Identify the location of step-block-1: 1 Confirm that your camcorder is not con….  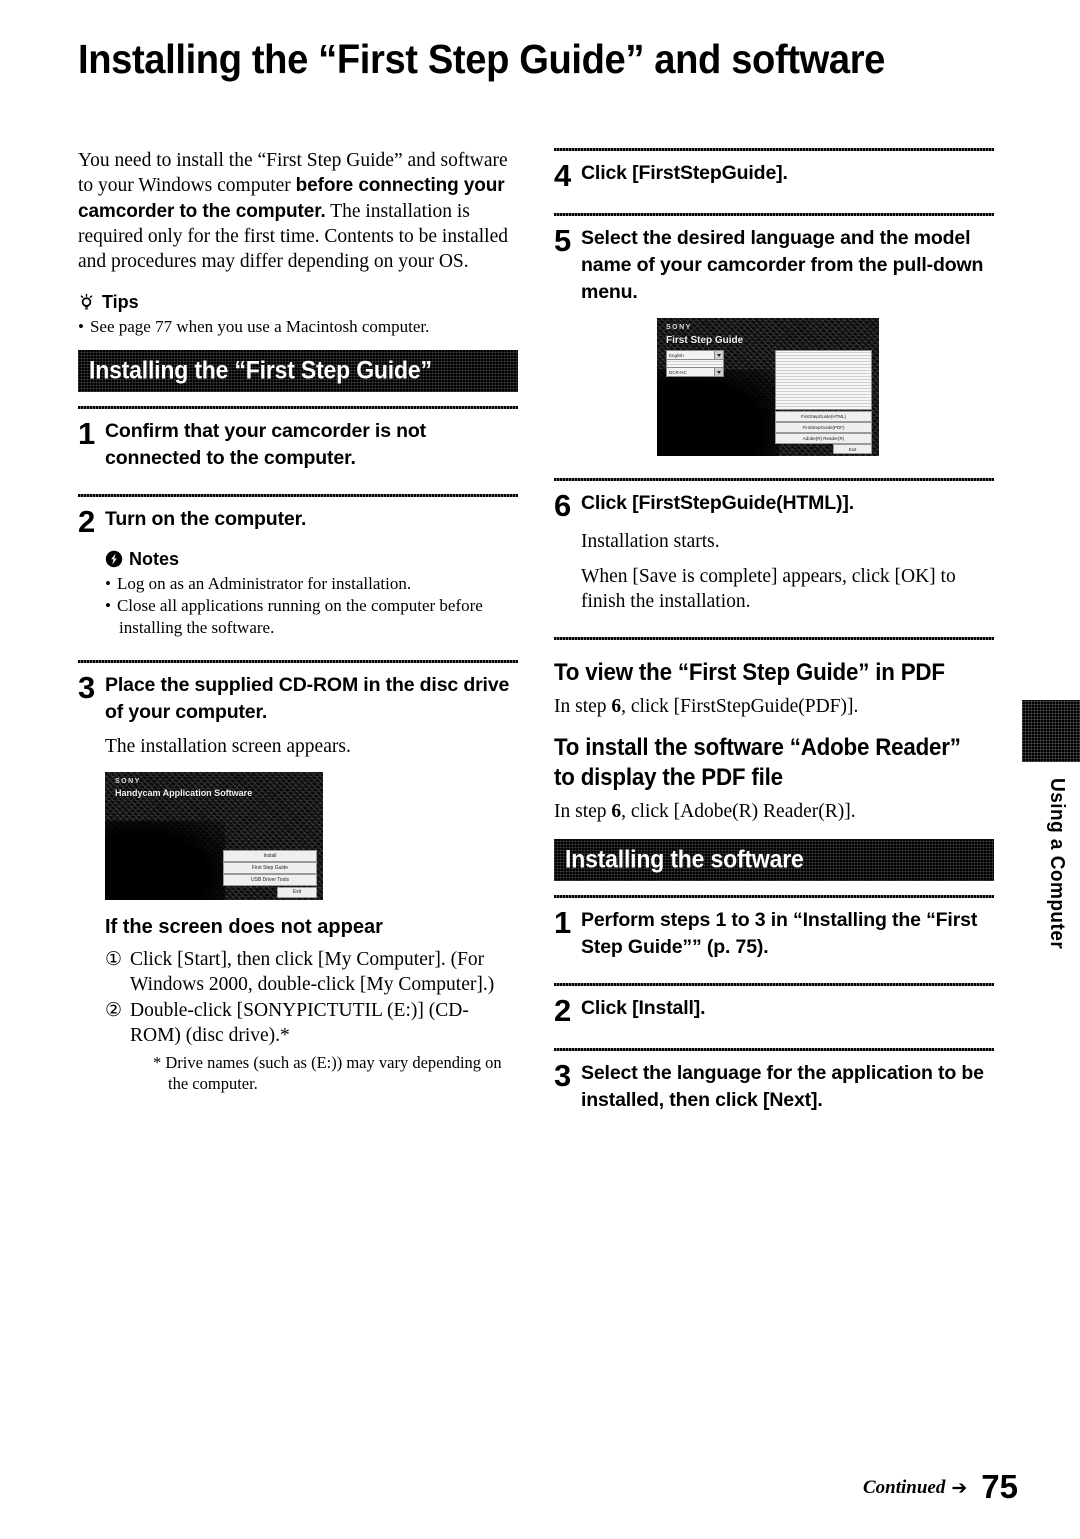
(298, 438).